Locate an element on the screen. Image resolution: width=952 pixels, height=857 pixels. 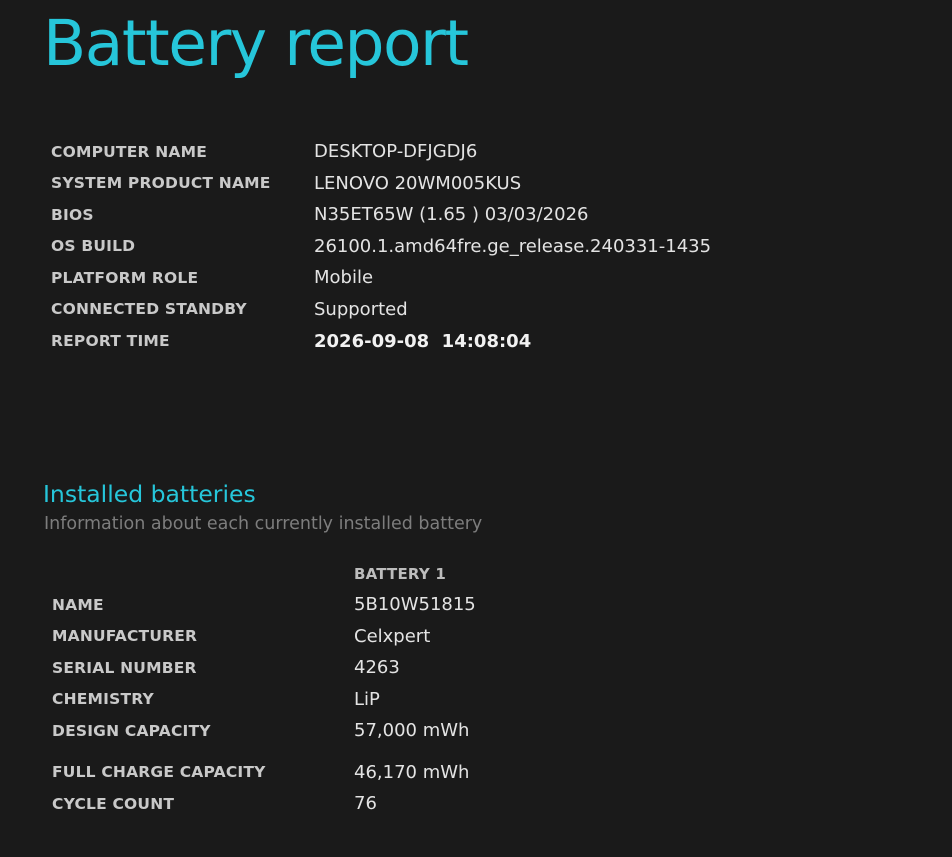
full-charge-capacity-value: 46,170 mWh is located at coordinates (412, 772).